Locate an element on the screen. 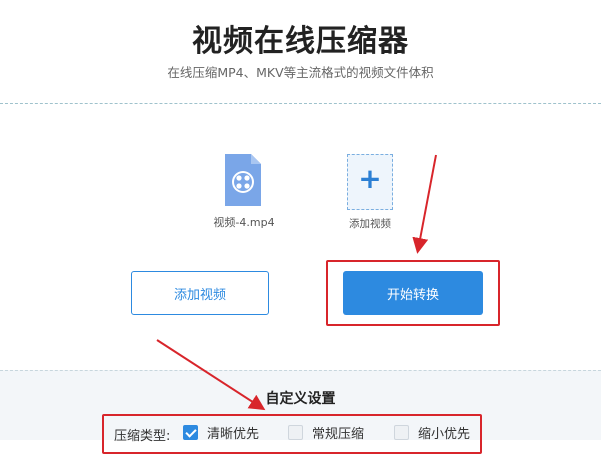 Image resolution: width=601 pixels, height=454 pixels. add-video-tile: + is located at coordinates (370, 182).